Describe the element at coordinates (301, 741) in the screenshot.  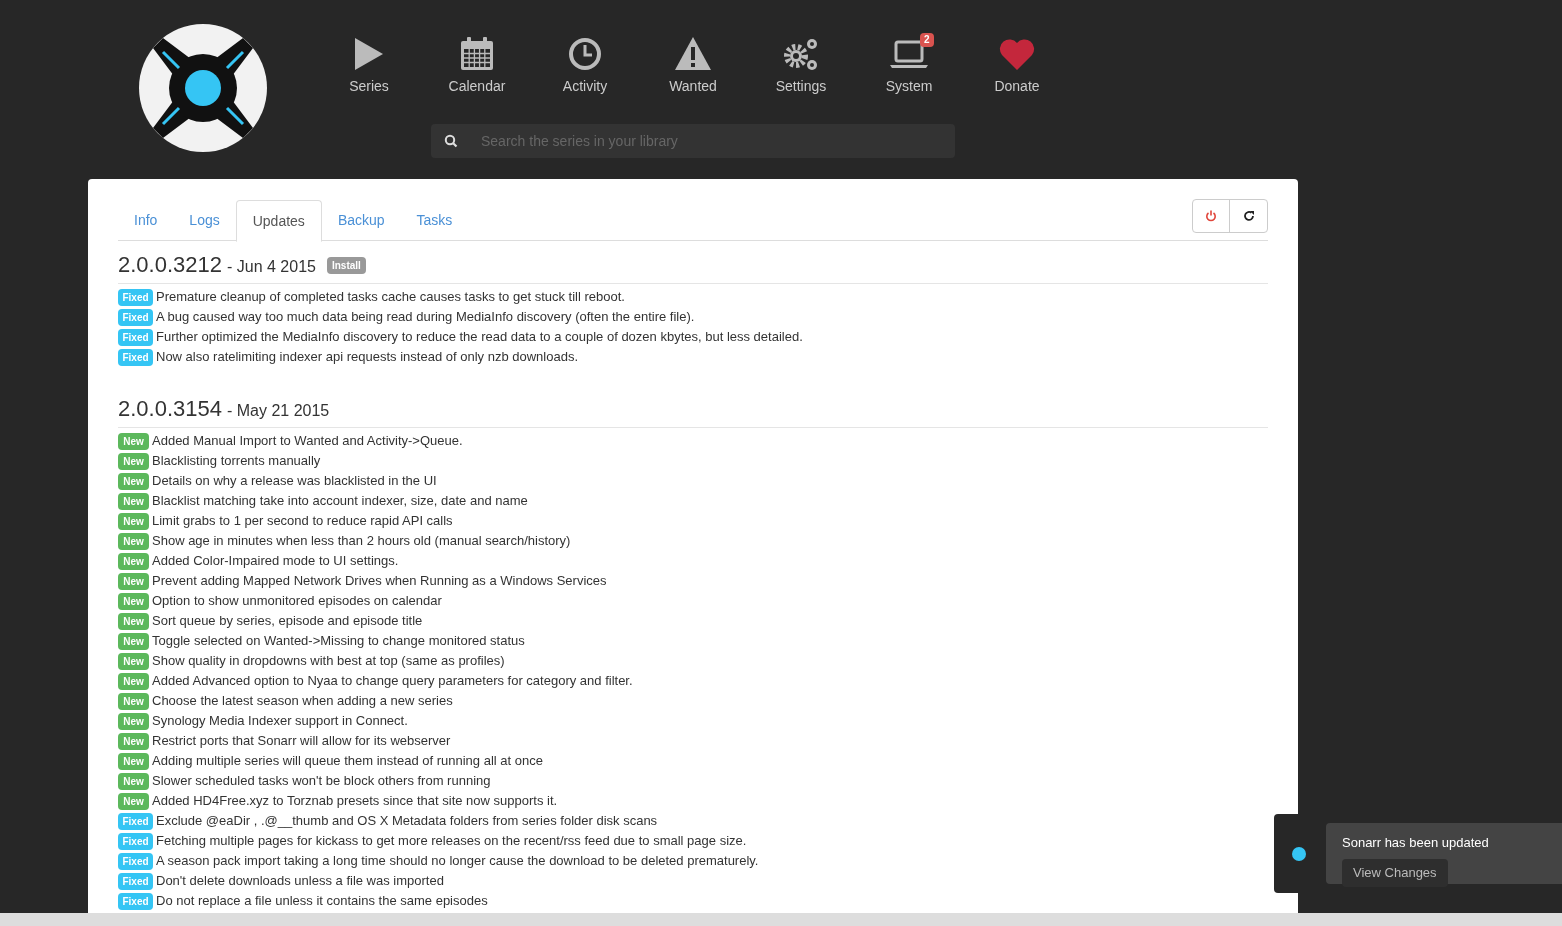
I see `change-description: Restrict ports that Sonarr will allow for its webserver` at that location.